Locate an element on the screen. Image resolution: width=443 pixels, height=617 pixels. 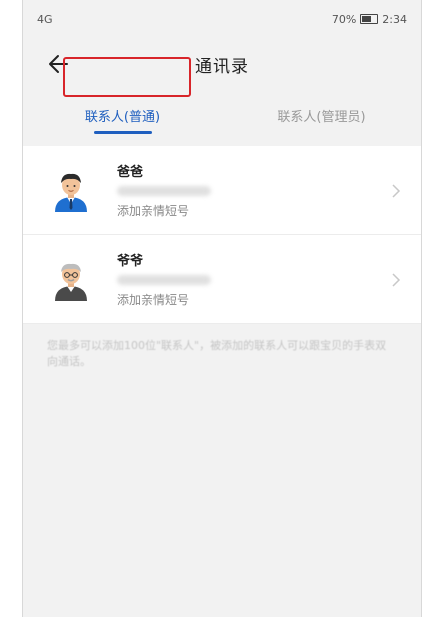
status-bar: 4G 70% 2:34 is located at coordinates (222, 19).